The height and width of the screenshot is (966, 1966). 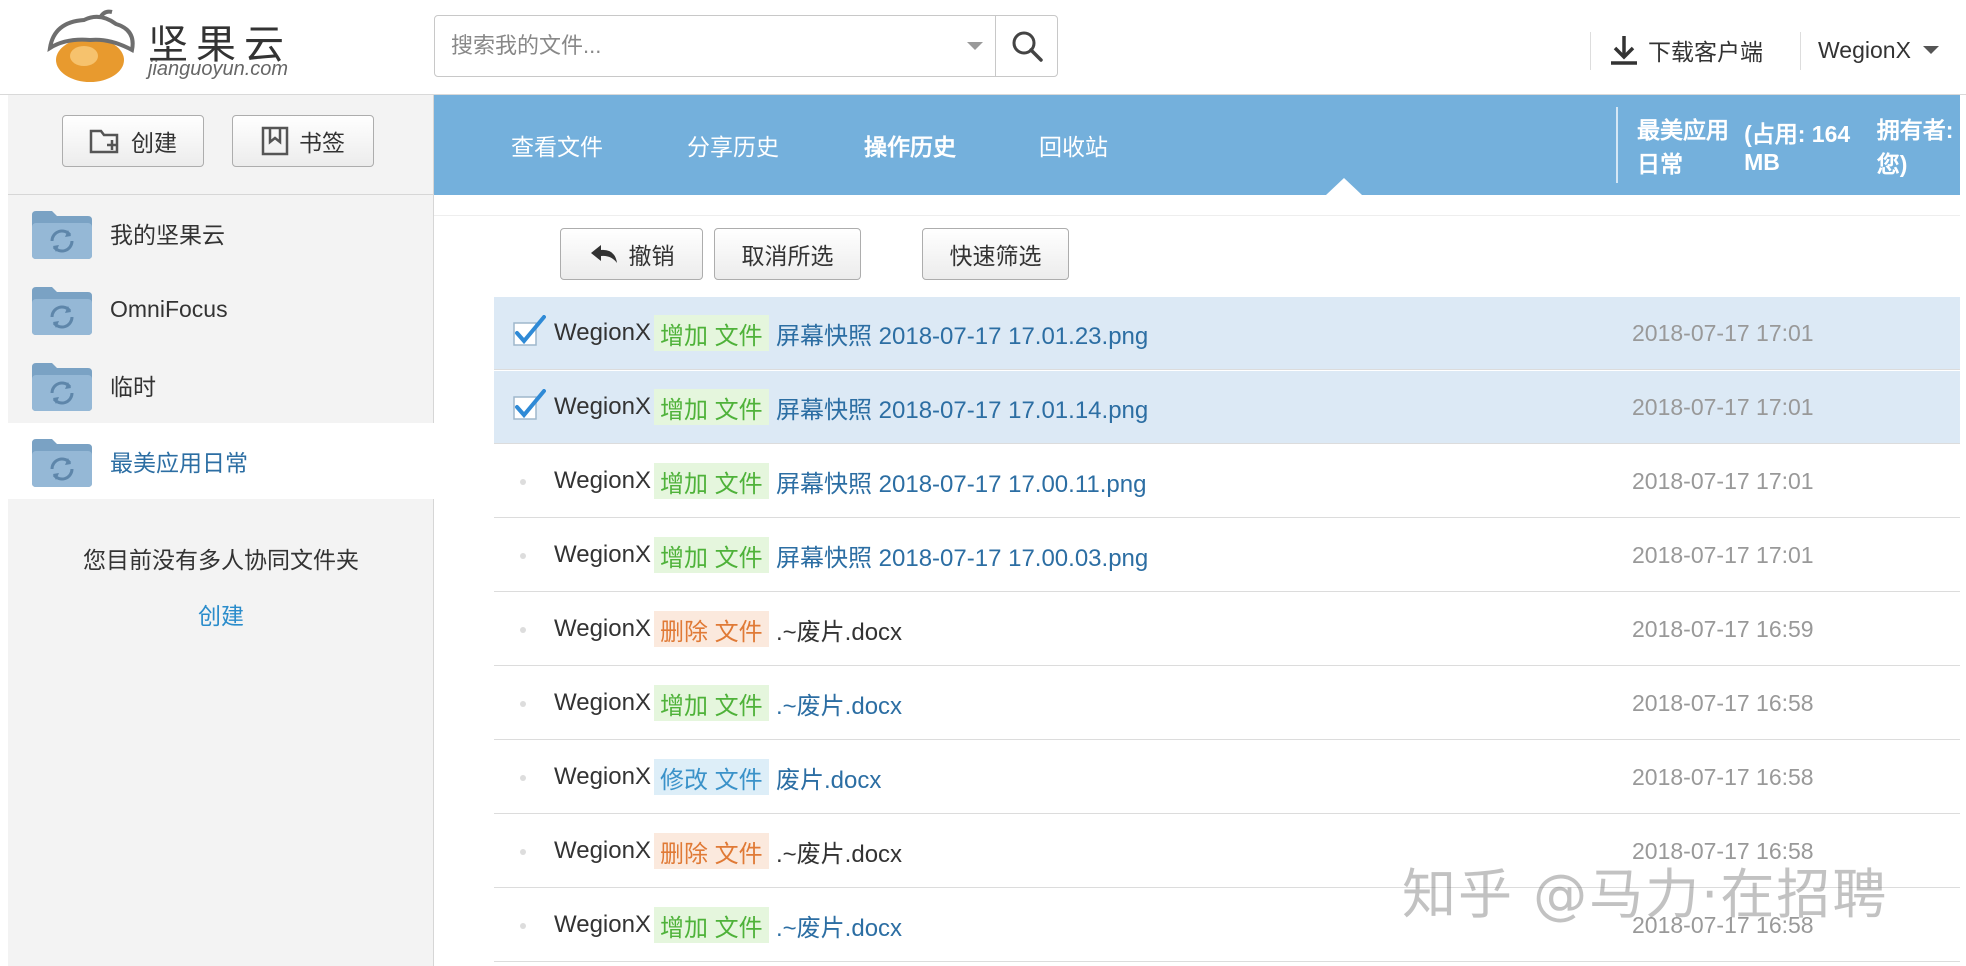 What do you see at coordinates (839, 854) in the screenshot?
I see `deleted-file-name: .~废片.docx` at bounding box center [839, 854].